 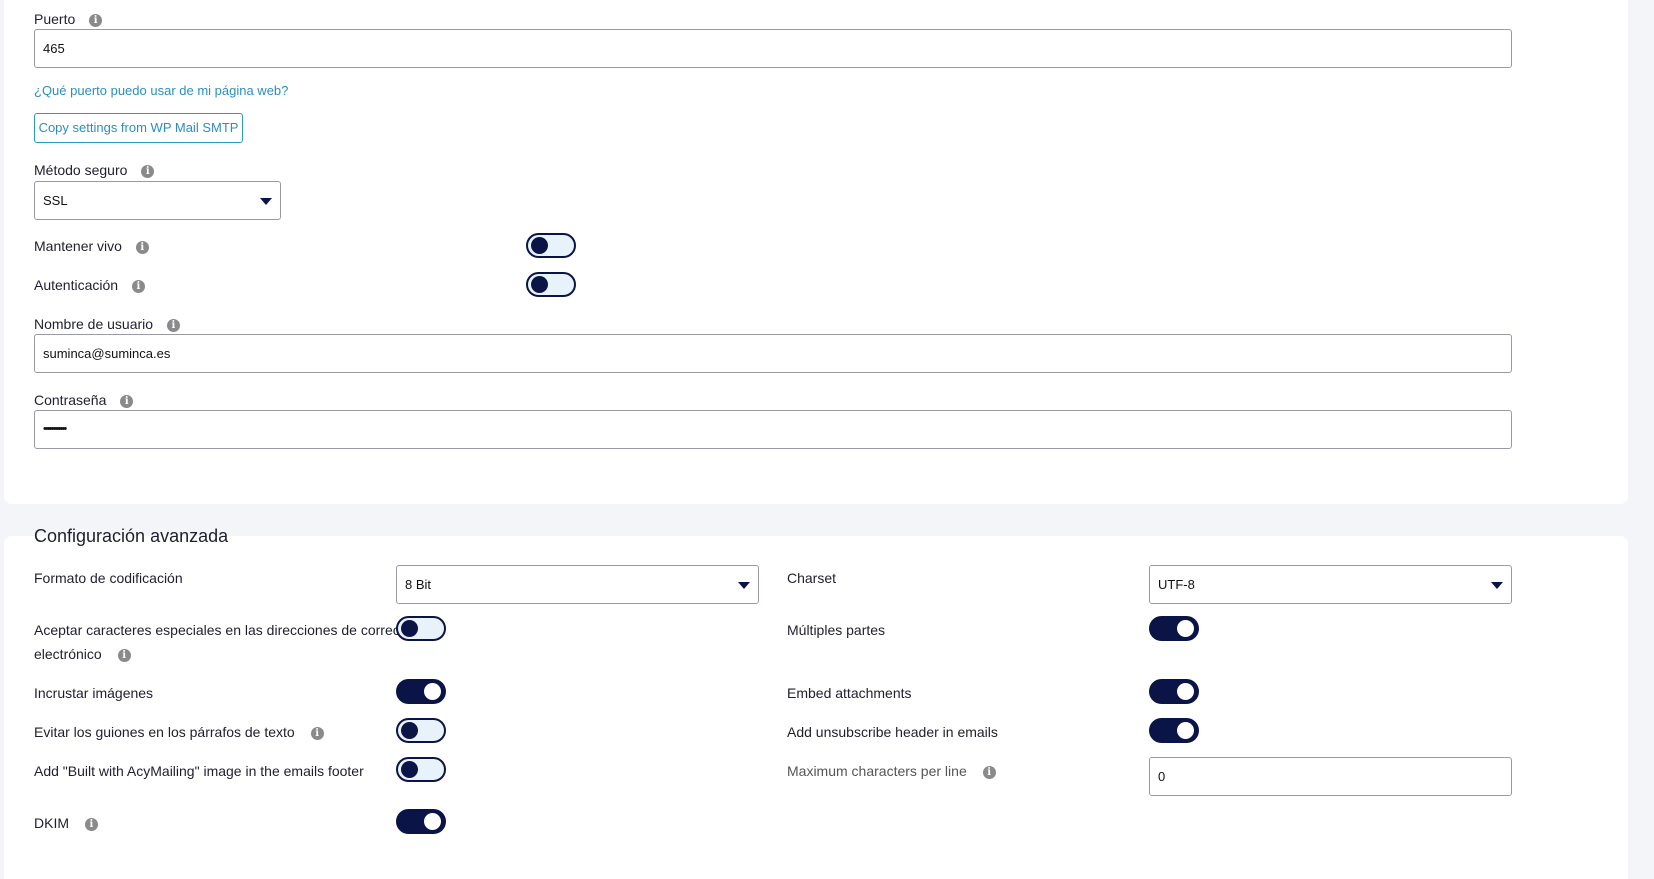 What do you see at coordinates (157, 200) in the screenshot?
I see `secure-method-select: SSL` at bounding box center [157, 200].